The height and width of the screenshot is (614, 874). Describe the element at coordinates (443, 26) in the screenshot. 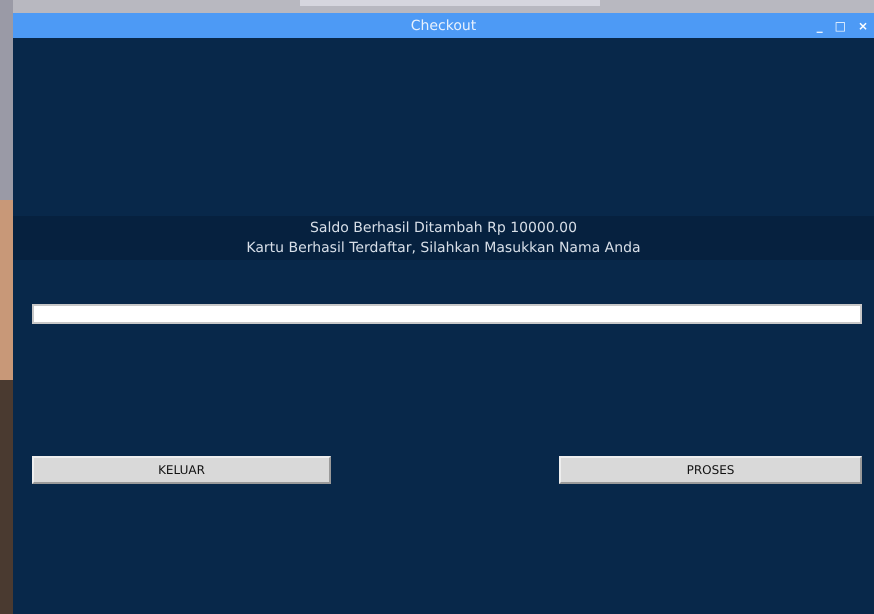

I see `window-title: Checkout` at that location.